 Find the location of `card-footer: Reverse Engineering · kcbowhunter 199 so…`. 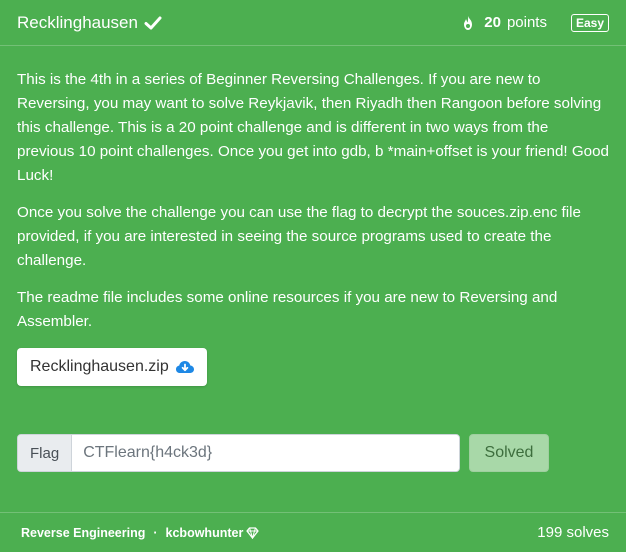

card-footer: Reverse Engineering · kcbowhunter 199 so… is located at coordinates (313, 532).